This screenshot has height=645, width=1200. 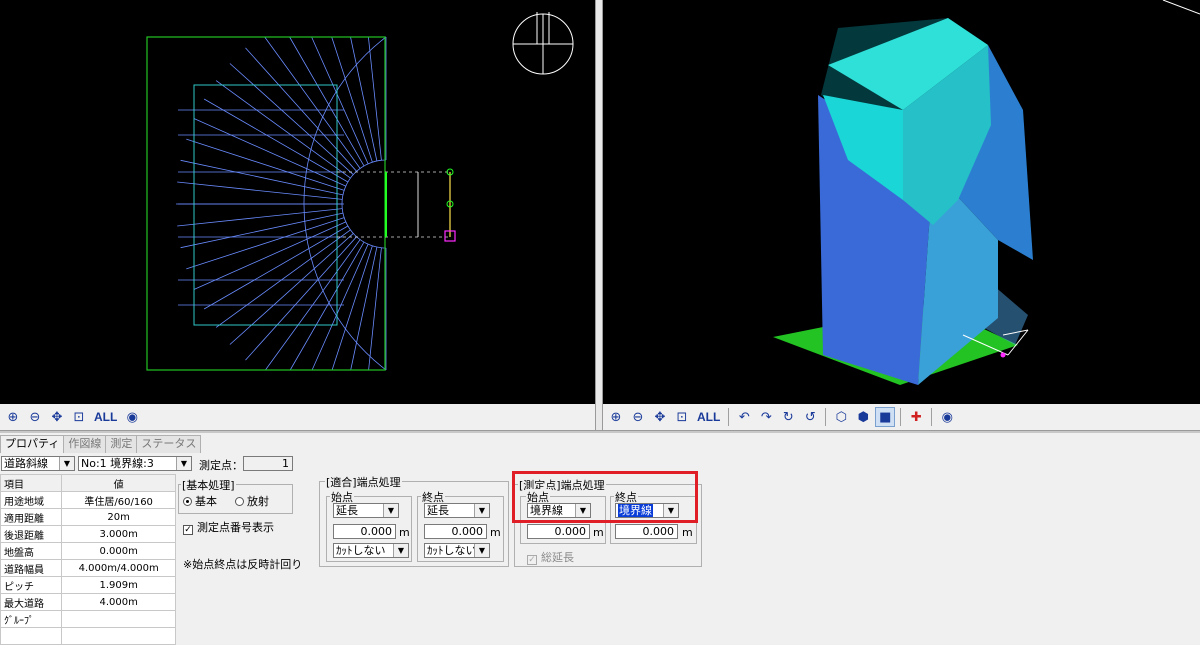 What do you see at coordinates (85, 444) in the screenshot?
I see `tab-construction-lines: 作図線` at bounding box center [85, 444].